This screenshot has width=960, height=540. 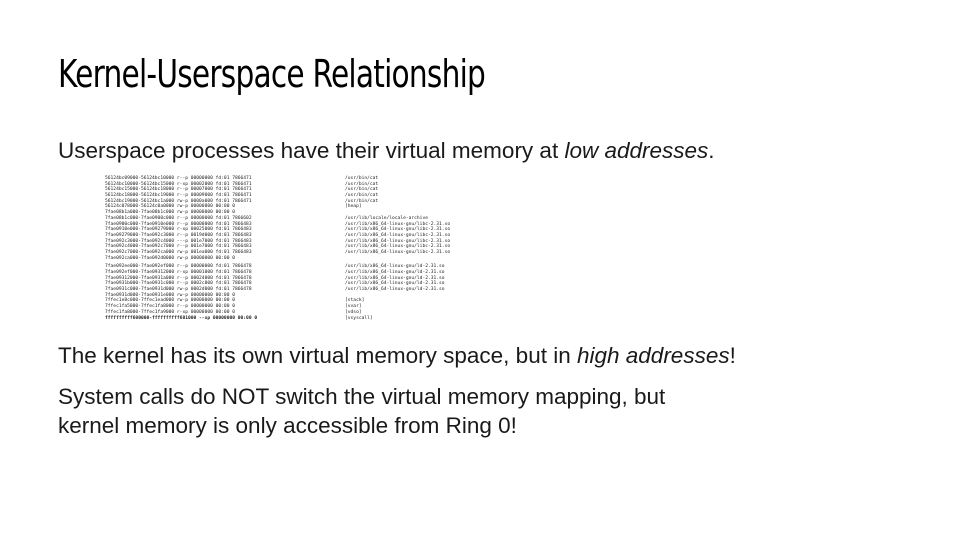 What do you see at coordinates (653, 355) in the screenshot?
I see `p2-emphasis: high addresses` at bounding box center [653, 355].